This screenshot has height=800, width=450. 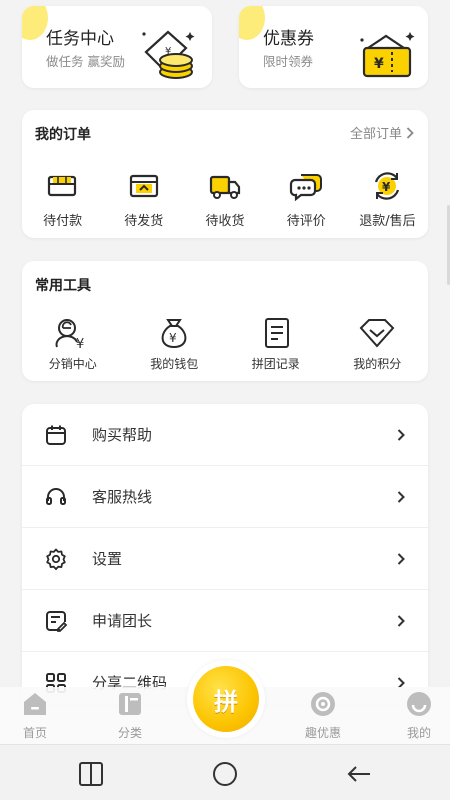 I want to click on tool-group-records: 拼团记录, so click(x=276, y=343).